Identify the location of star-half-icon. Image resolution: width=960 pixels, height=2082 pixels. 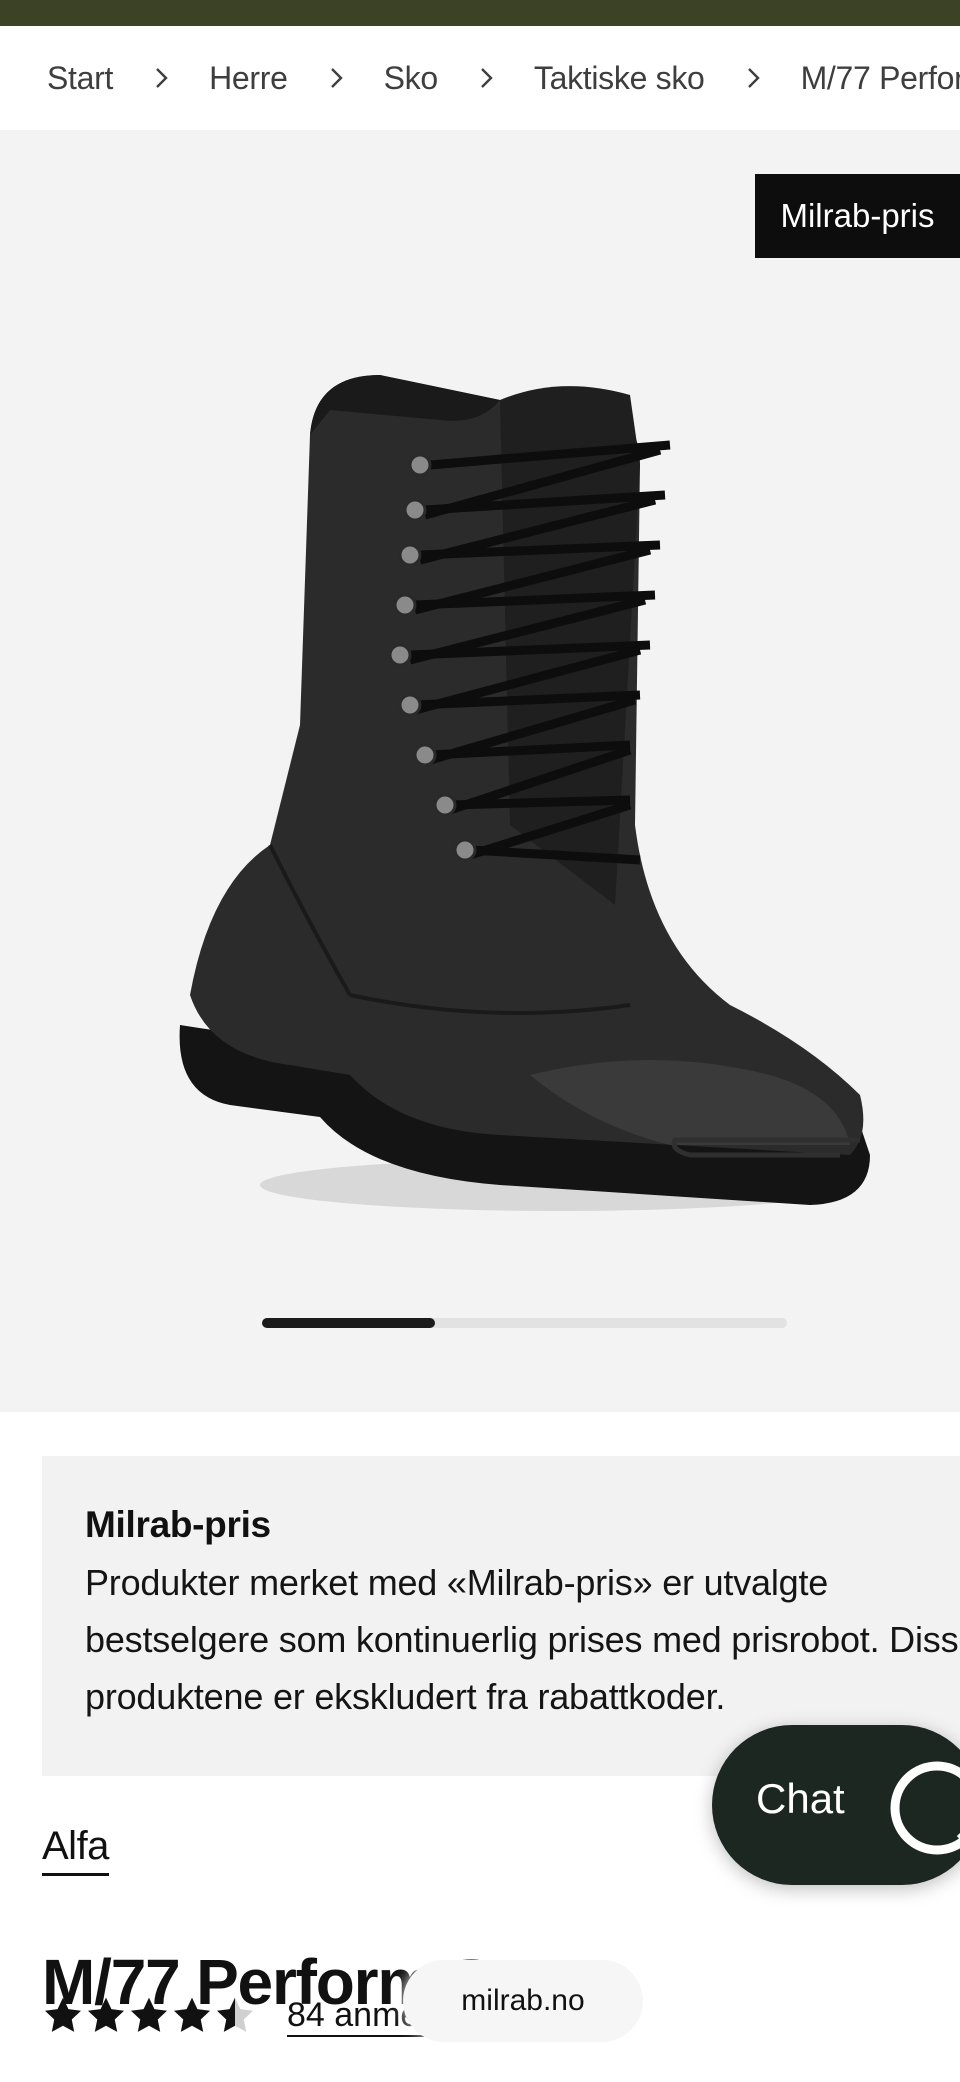
(235, 2016).